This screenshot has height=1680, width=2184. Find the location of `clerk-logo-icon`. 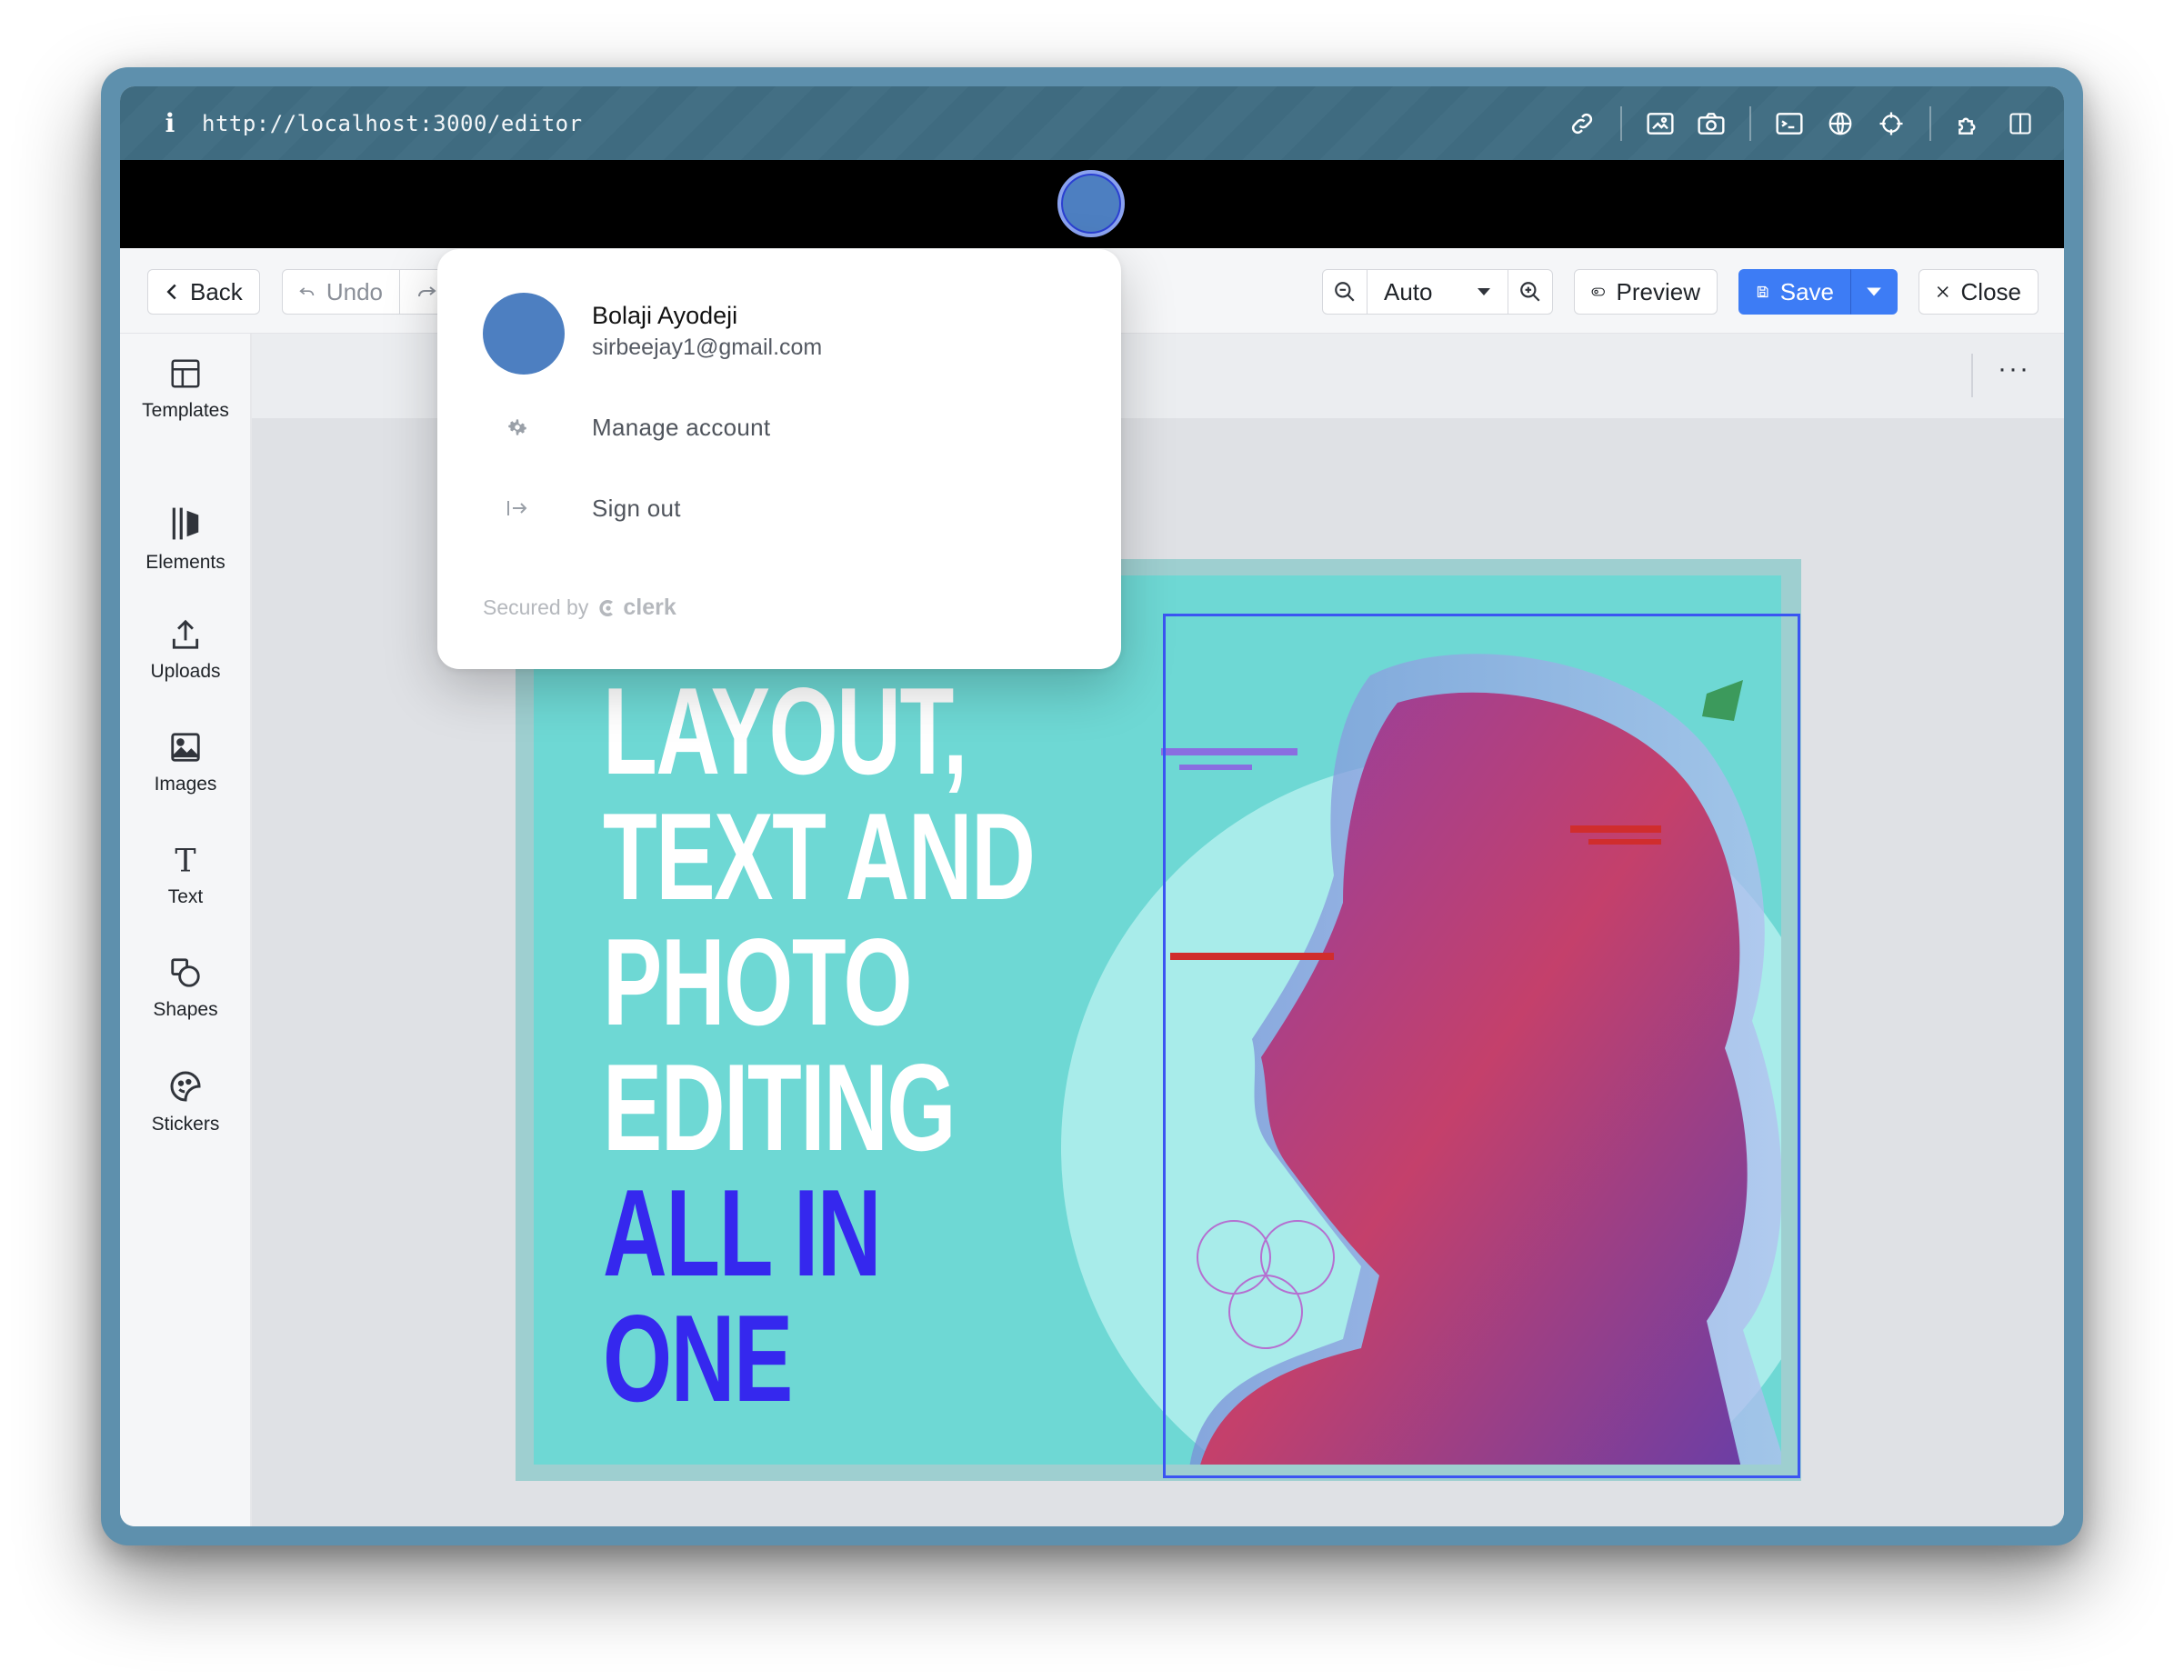

clerk-logo-icon is located at coordinates (606, 607).